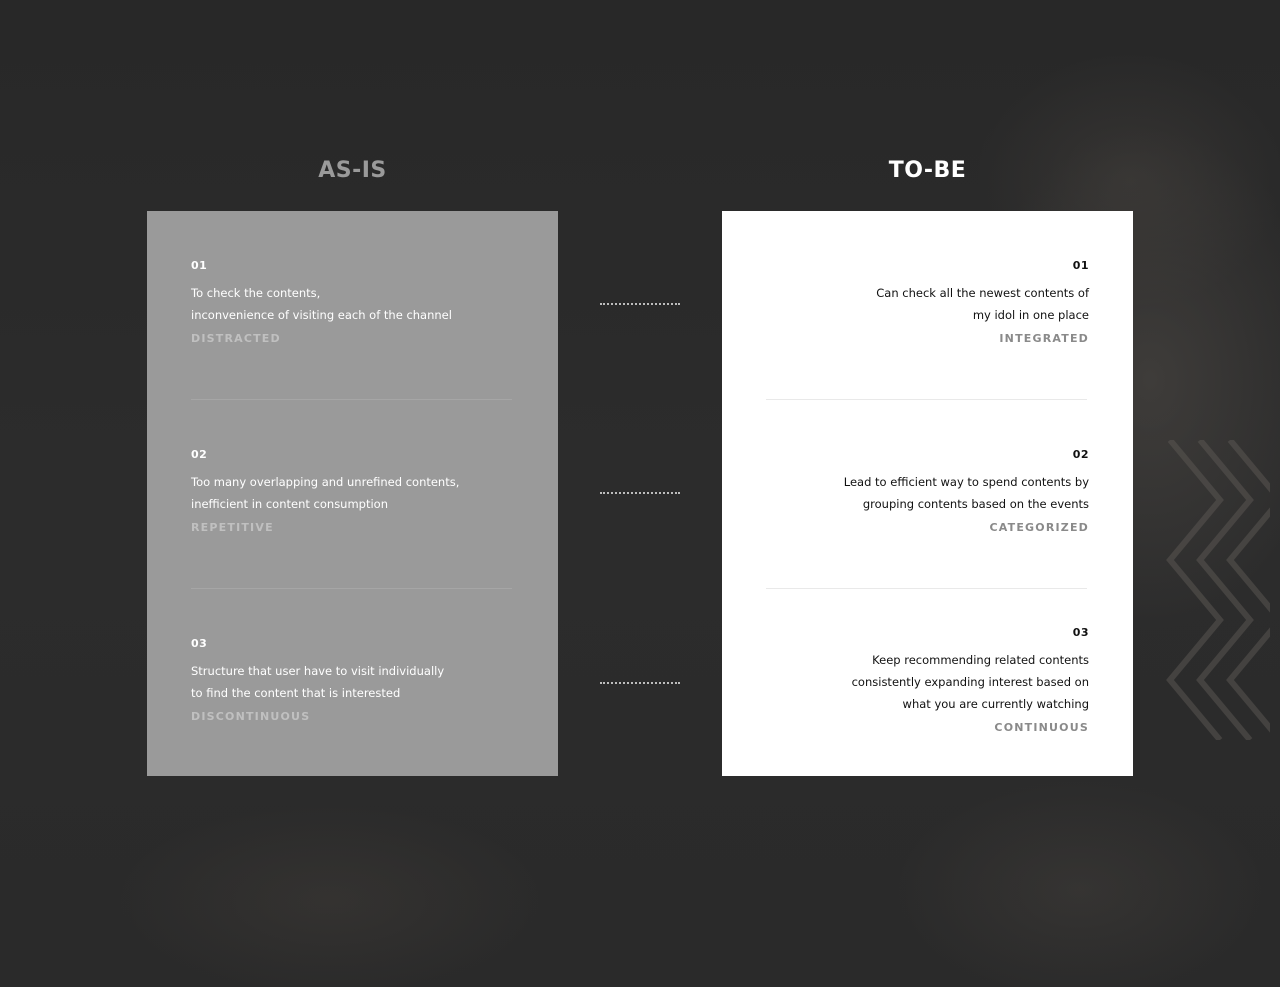  I want to click on item-tag: DISCONTINUOUS, so click(251, 716).